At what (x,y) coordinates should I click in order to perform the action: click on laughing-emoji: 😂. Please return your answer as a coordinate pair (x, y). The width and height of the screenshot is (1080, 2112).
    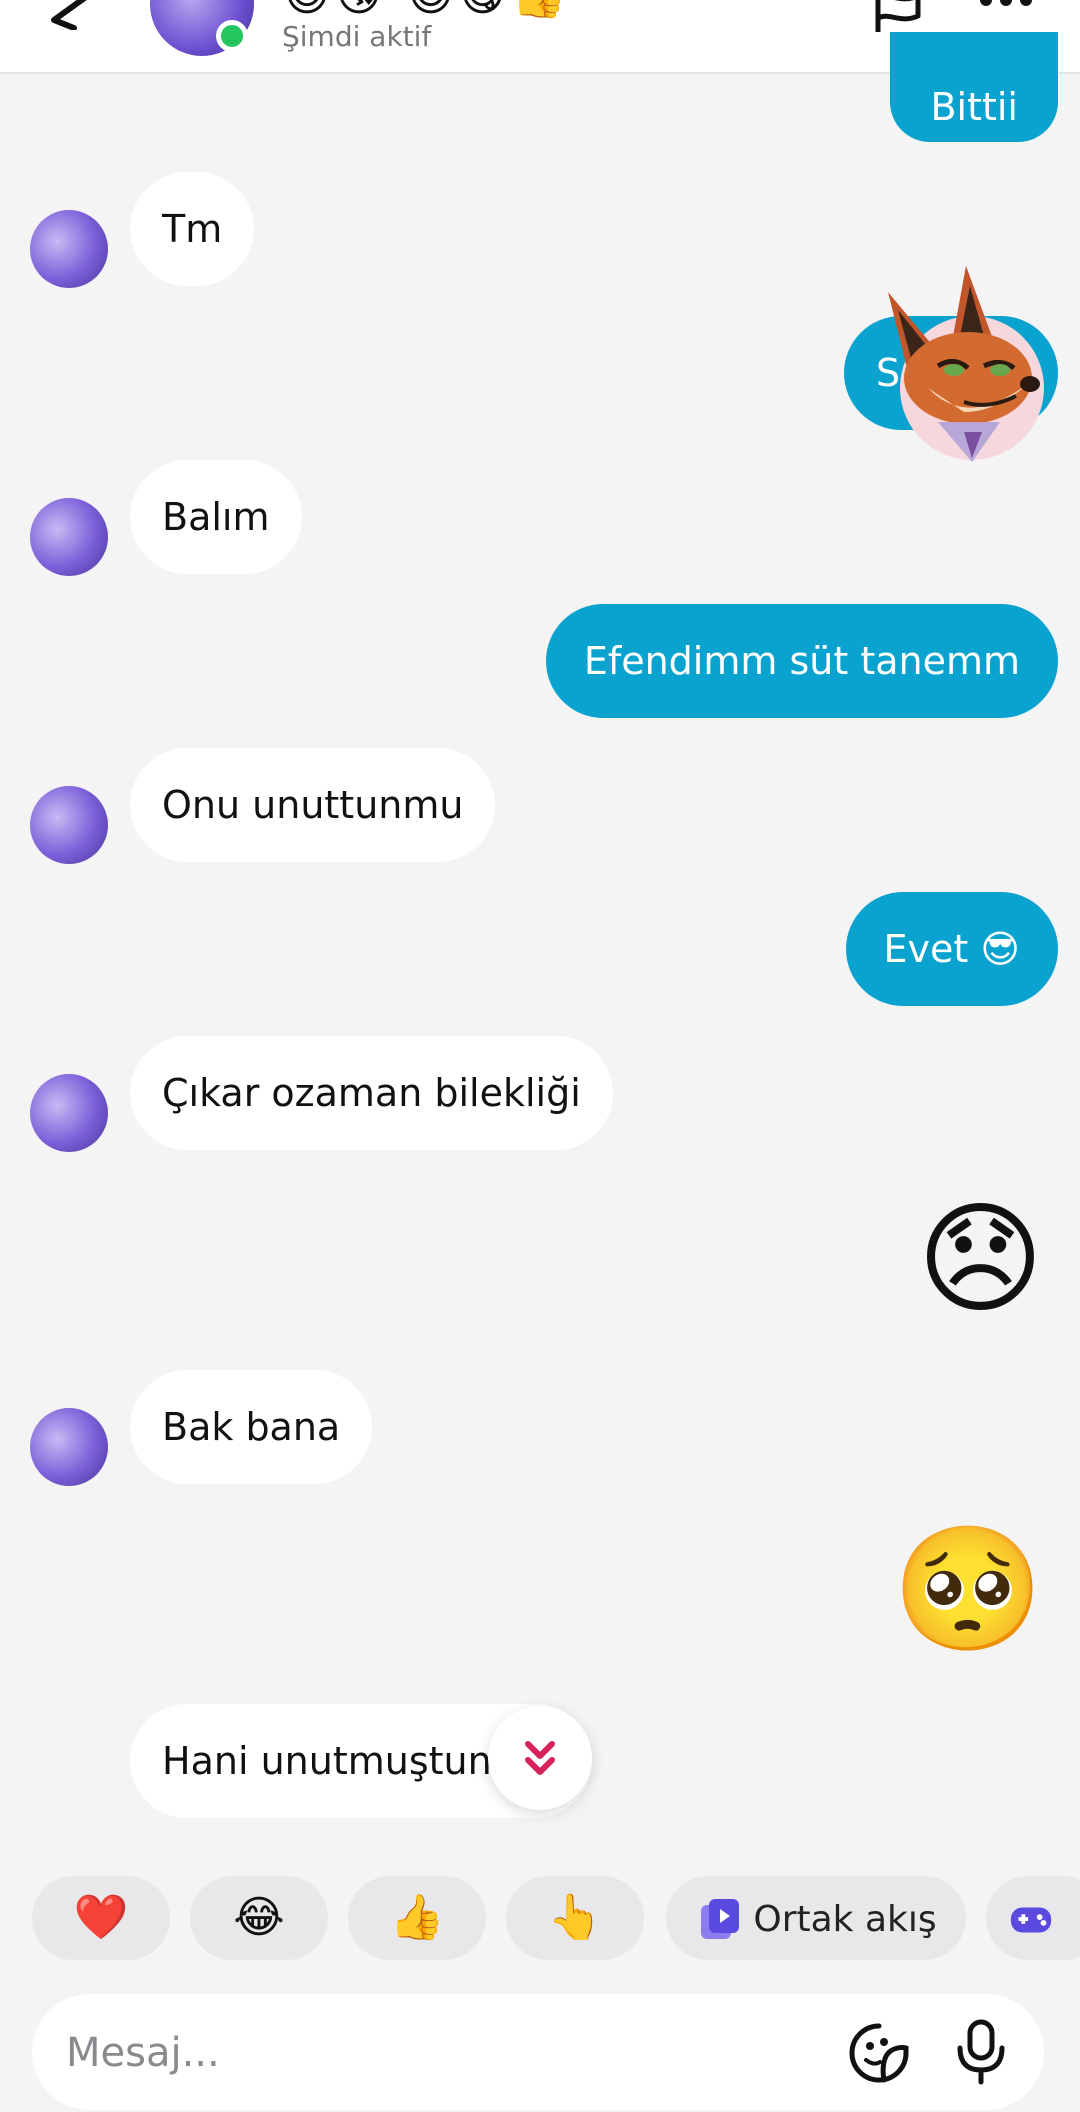
    Looking at the image, I should click on (259, 1917).